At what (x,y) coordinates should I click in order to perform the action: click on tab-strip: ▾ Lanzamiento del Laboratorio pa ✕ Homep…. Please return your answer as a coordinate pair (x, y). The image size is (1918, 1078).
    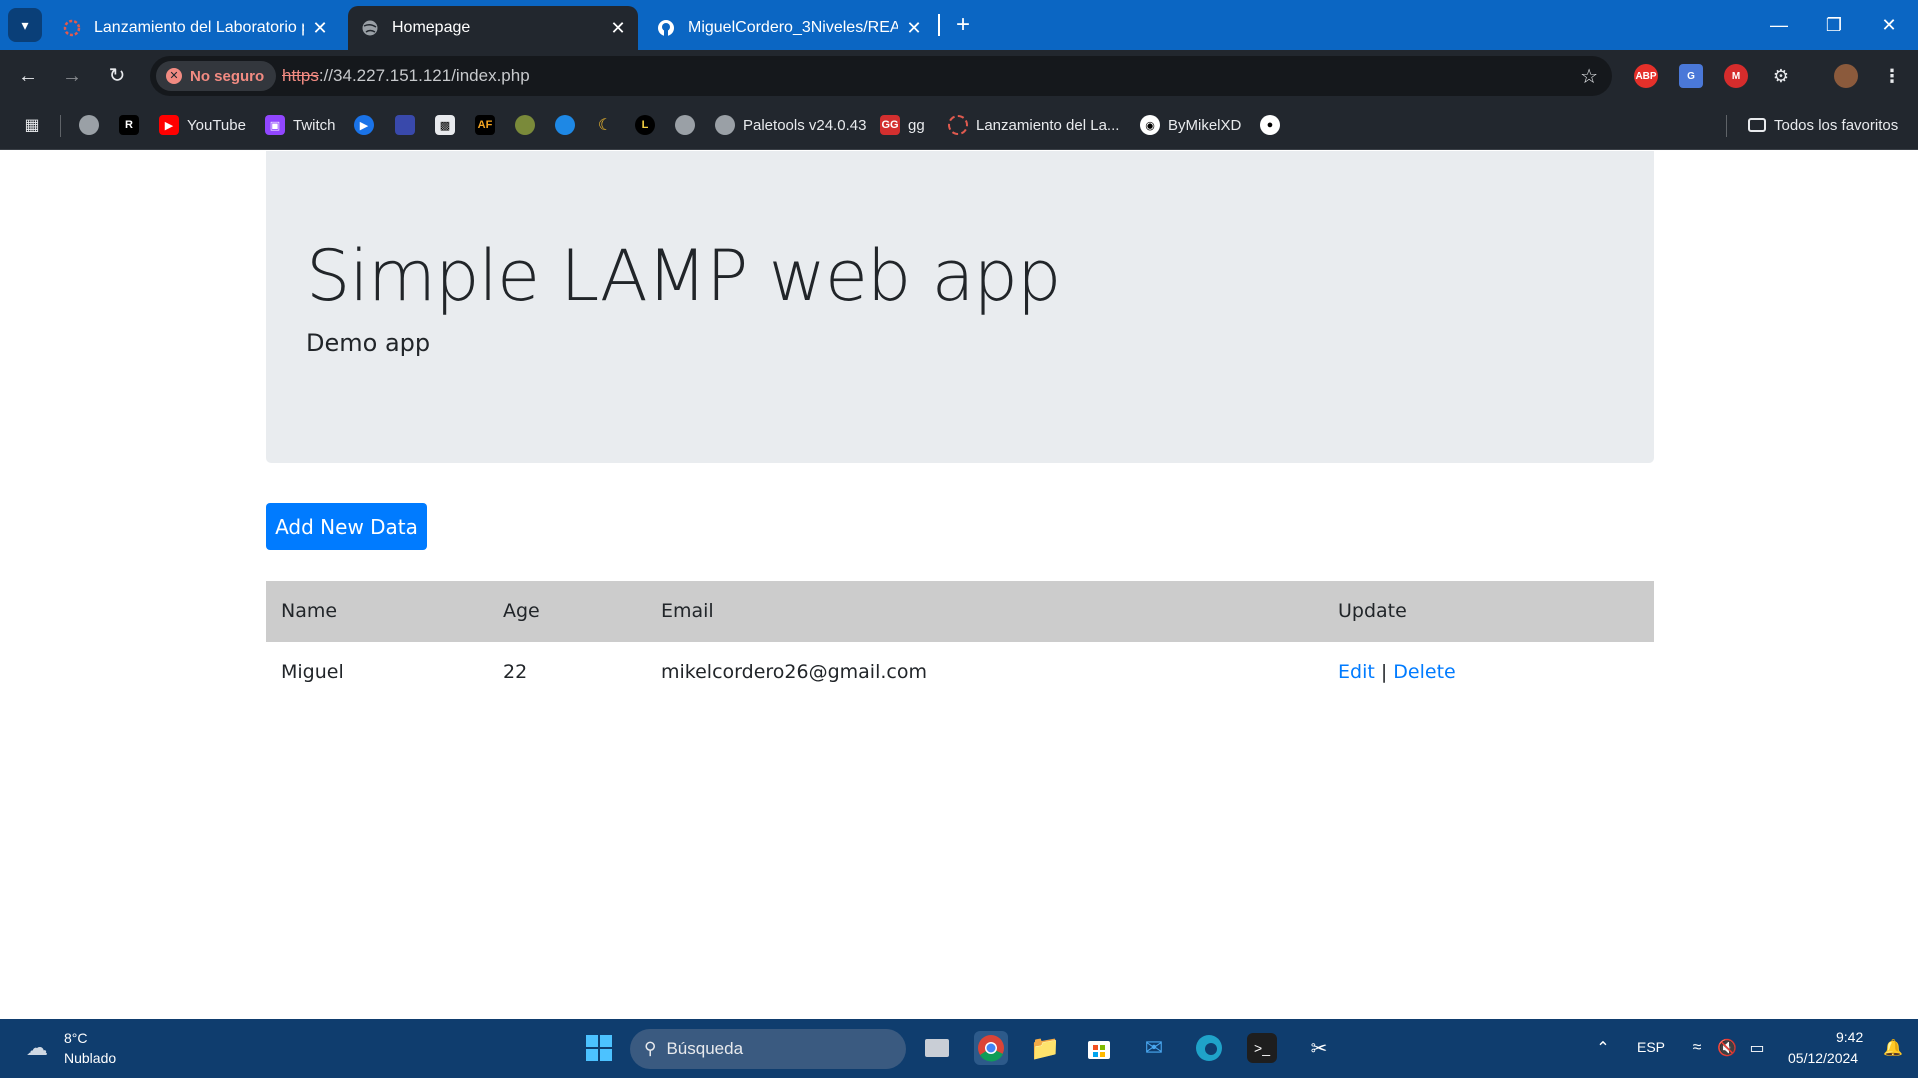
    Looking at the image, I should click on (959, 25).